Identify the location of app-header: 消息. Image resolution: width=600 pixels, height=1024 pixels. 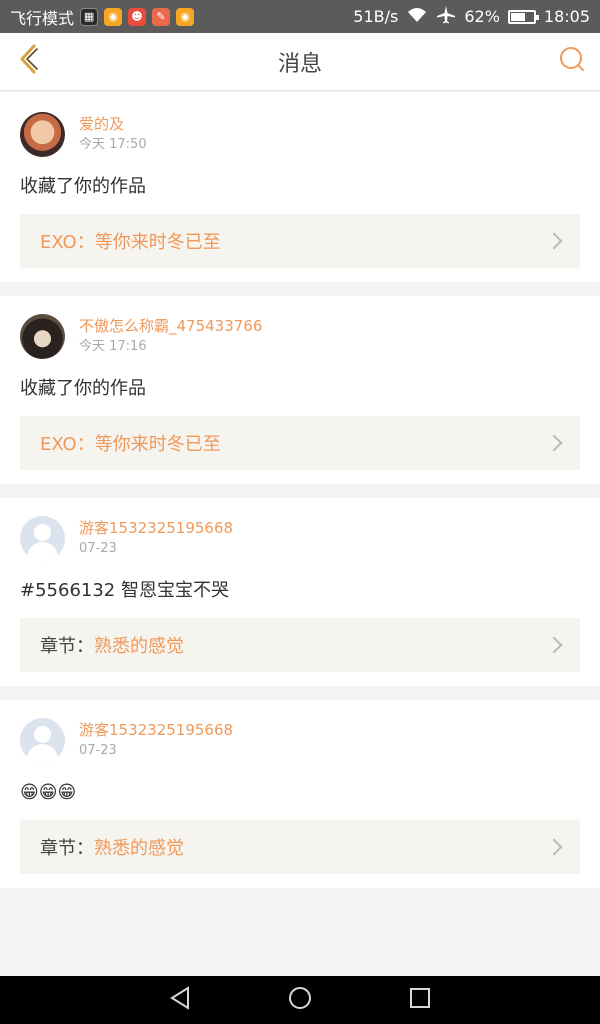
(300, 62).